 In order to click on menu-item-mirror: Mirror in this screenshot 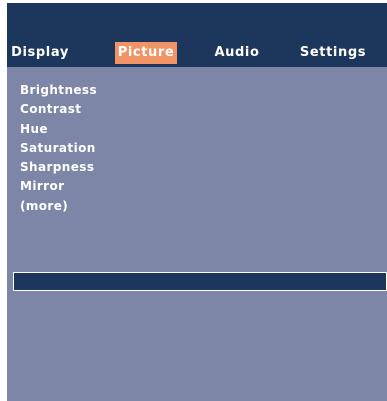, I will do `click(58, 186)`.